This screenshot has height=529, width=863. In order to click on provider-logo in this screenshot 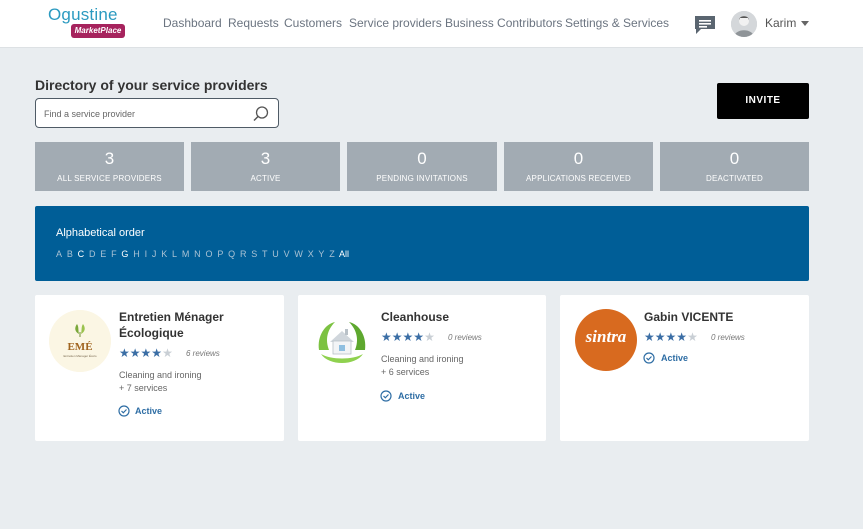, I will do `click(342, 341)`.